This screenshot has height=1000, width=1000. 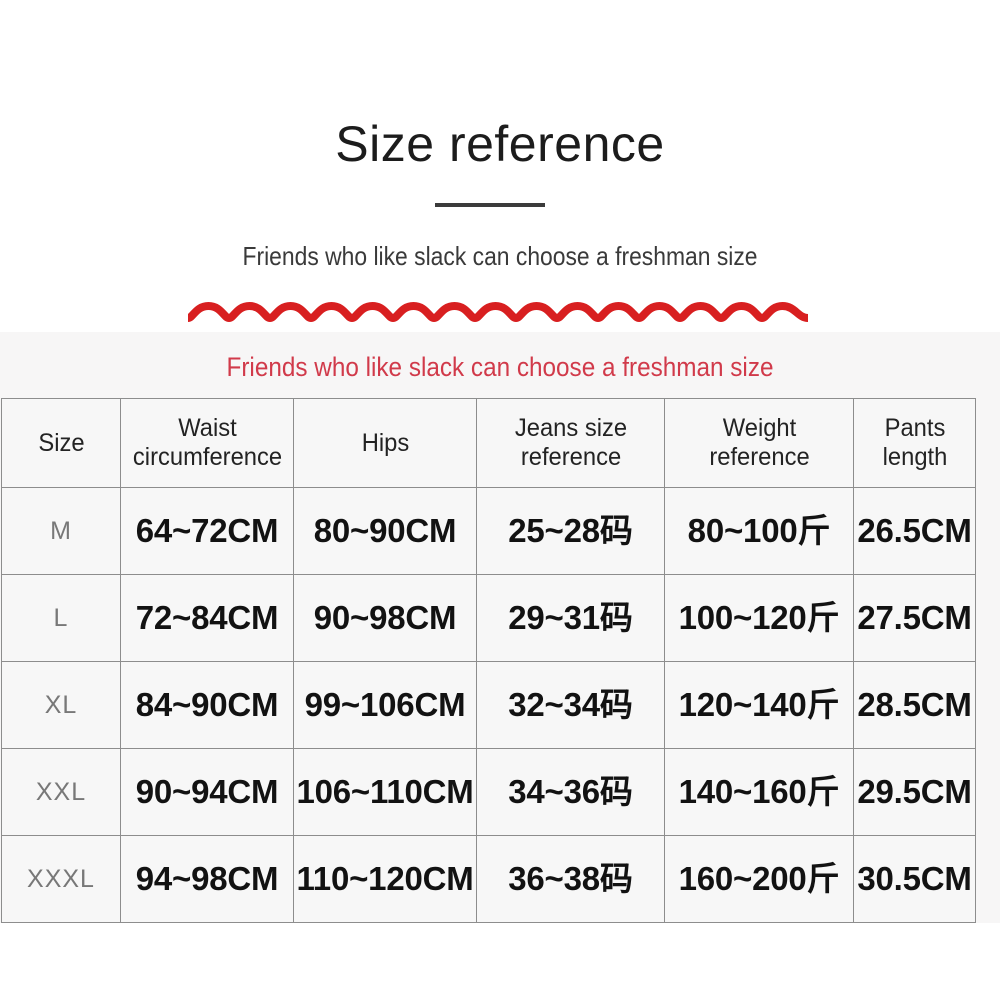 What do you see at coordinates (914, 705) in the screenshot?
I see `cell-pants: 28.5CM` at bounding box center [914, 705].